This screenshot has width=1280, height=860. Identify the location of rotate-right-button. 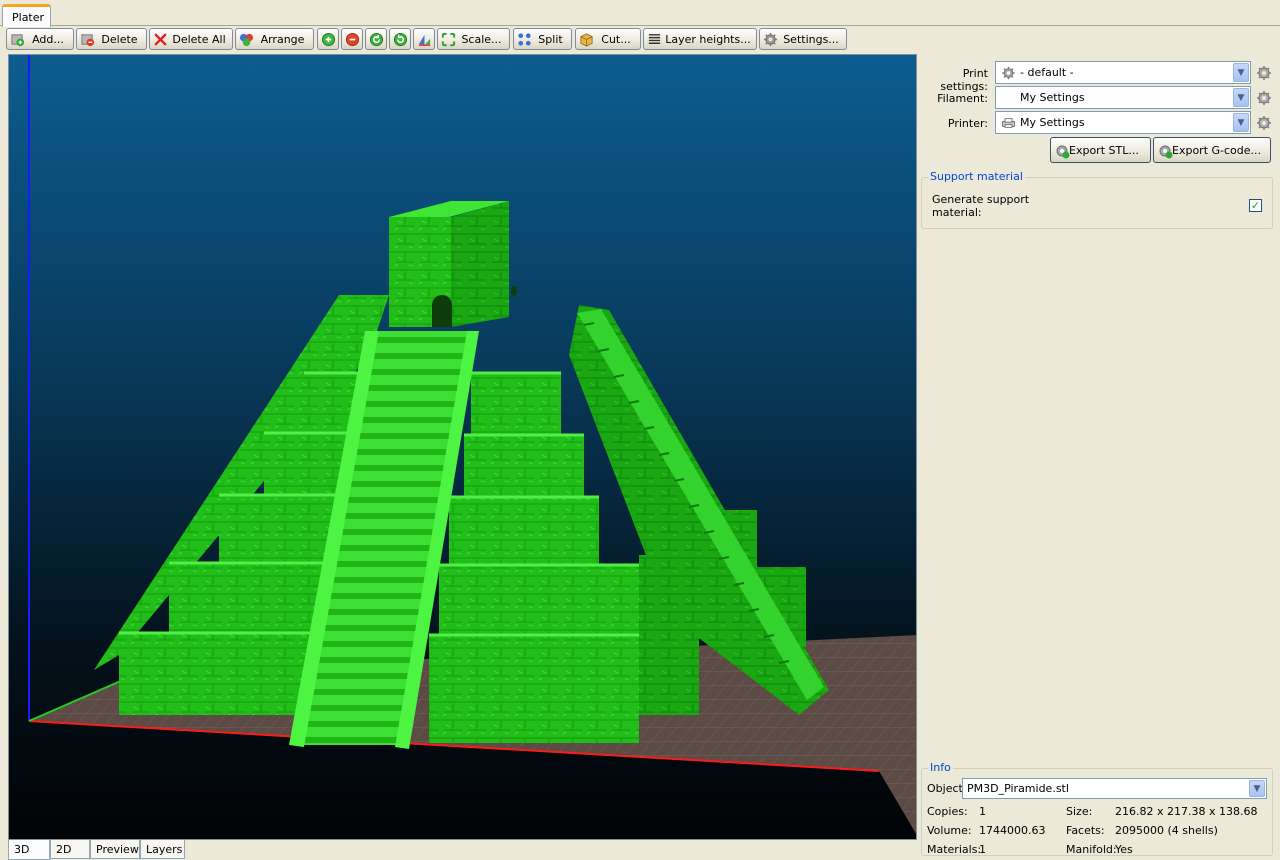
(400, 39).